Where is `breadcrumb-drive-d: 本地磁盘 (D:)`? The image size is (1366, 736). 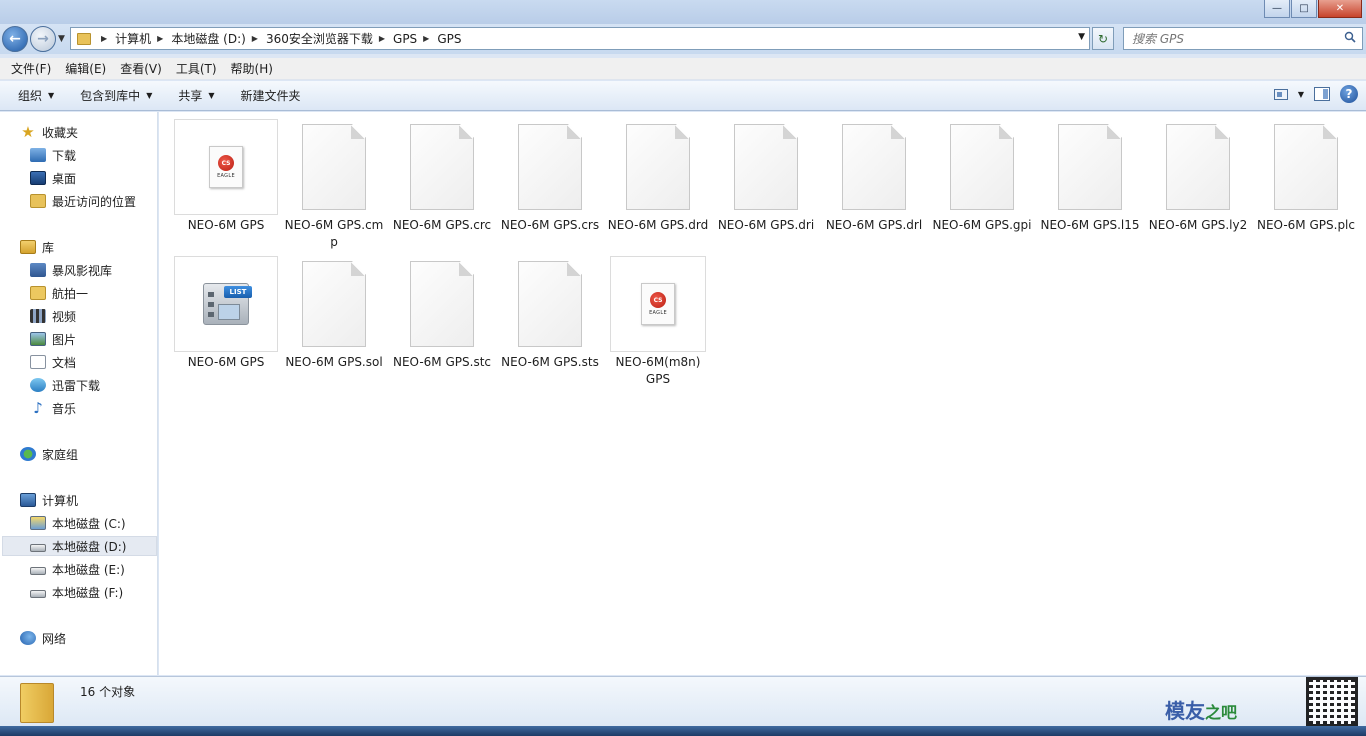 breadcrumb-drive-d: 本地磁盘 (D:) is located at coordinates (208, 38).